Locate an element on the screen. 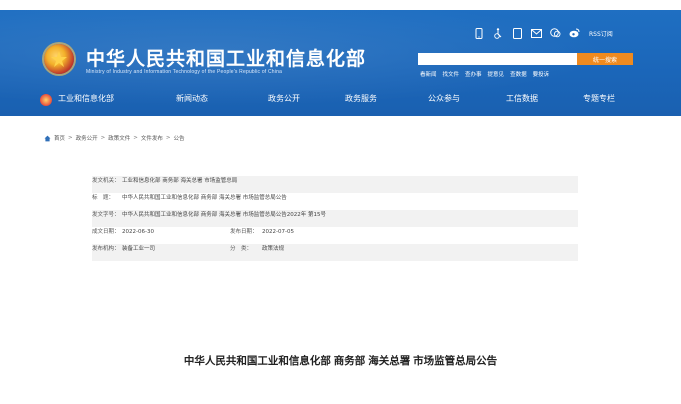  quick-link-services: 查办事 is located at coordinates (473, 74).